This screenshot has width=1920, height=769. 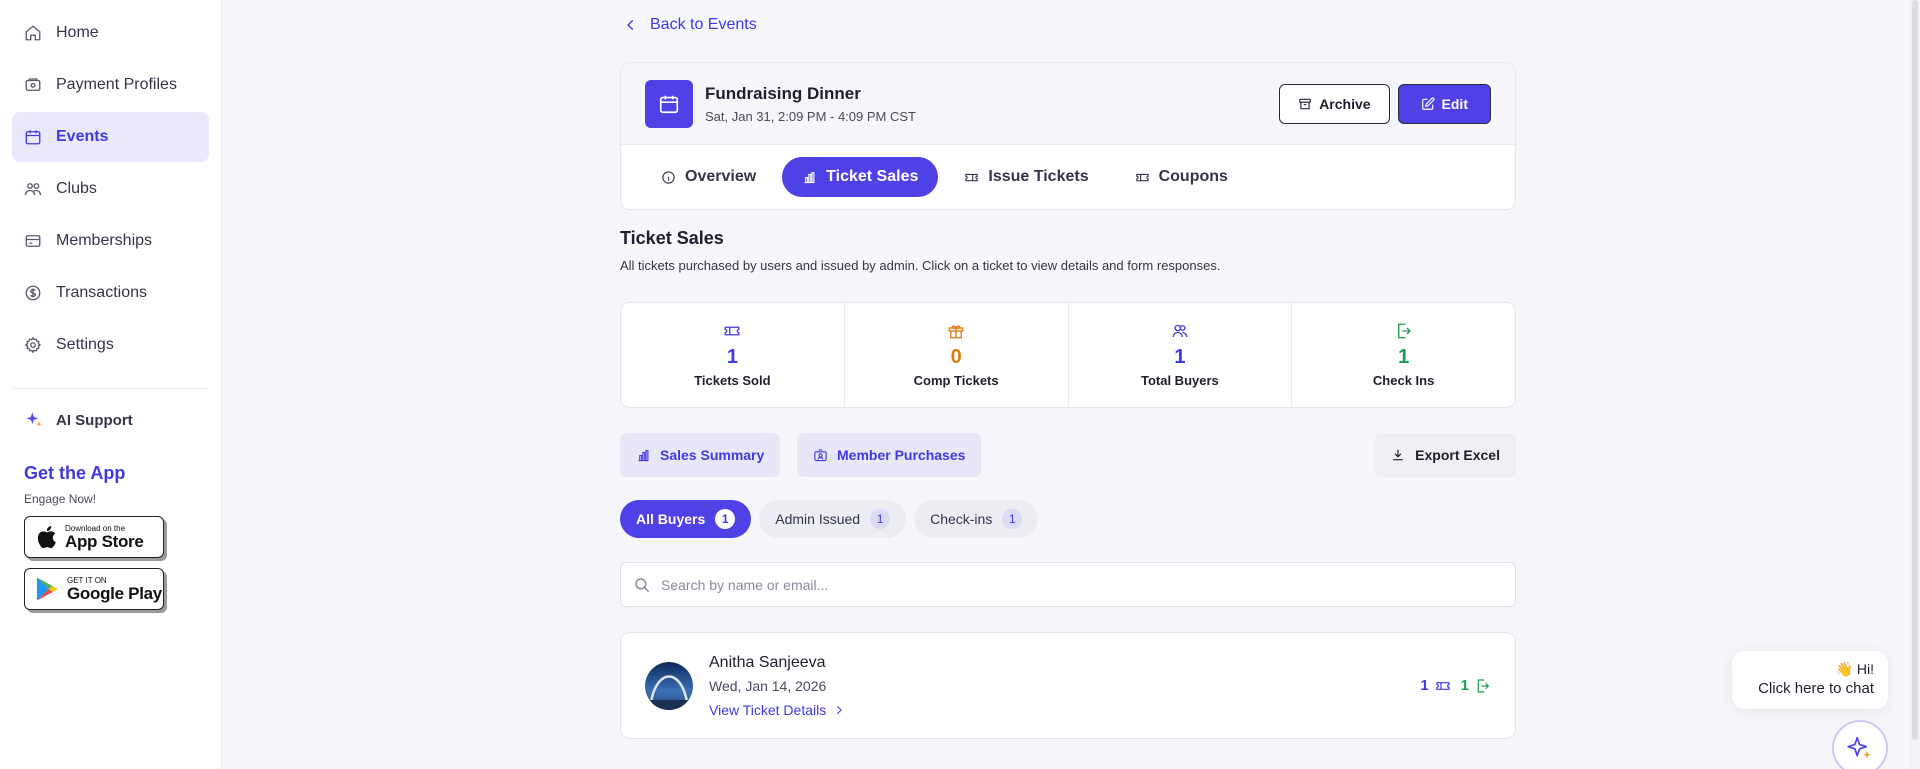 What do you see at coordinates (110, 241) in the screenshot?
I see `sidebar-item-memberships: Memberships` at bounding box center [110, 241].